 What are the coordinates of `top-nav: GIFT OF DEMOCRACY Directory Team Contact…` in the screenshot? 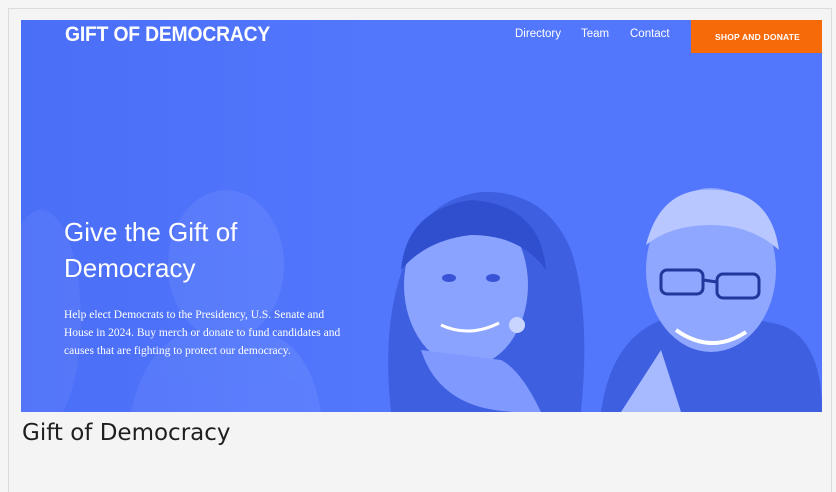 It's located at (421, 36).